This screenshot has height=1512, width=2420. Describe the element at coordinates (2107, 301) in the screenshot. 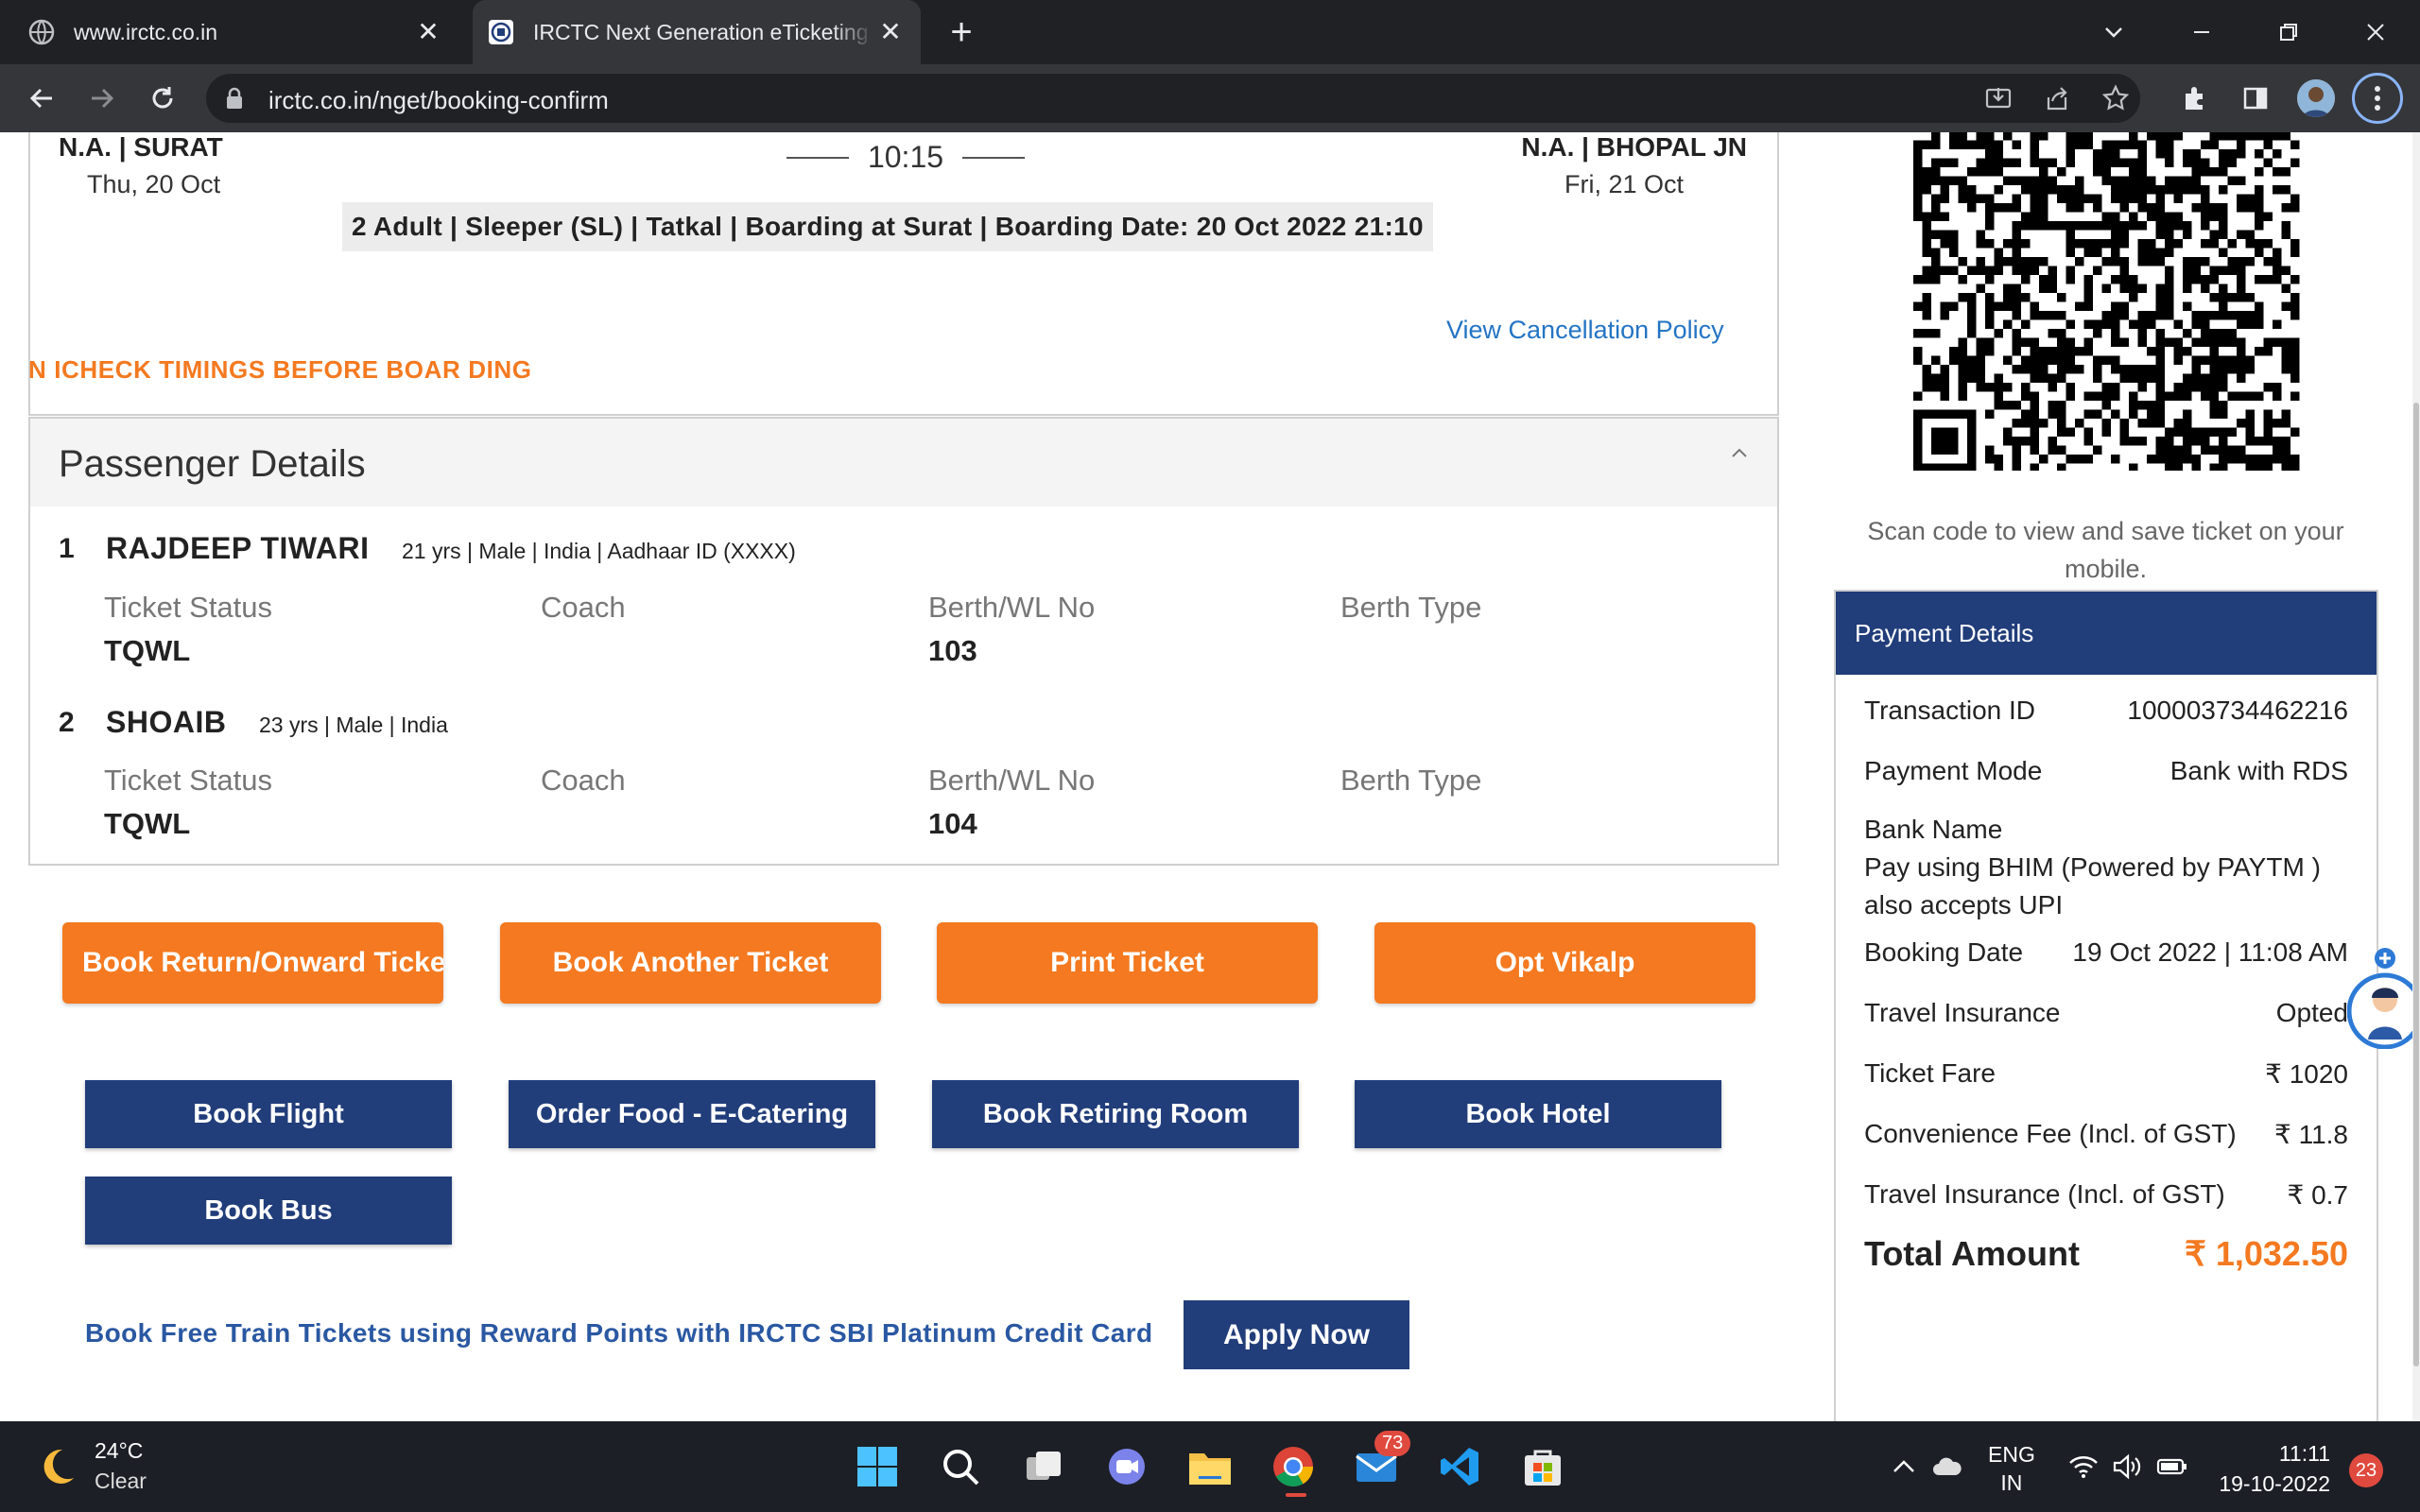

I see `ticket-qr-code` at that location.